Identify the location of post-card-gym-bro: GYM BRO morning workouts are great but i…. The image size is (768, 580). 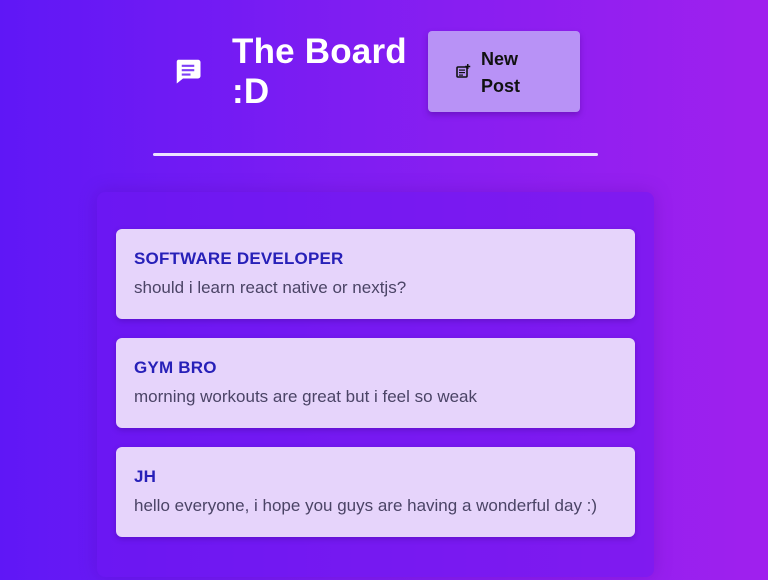
(375, 383).